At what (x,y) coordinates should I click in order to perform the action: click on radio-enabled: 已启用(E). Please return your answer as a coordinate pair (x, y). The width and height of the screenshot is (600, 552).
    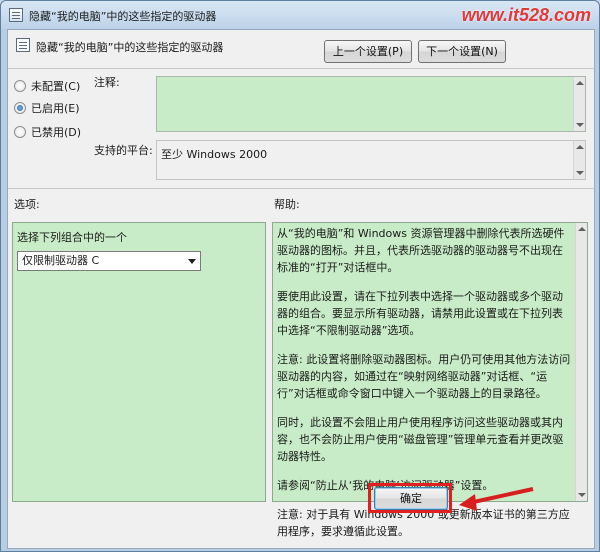
    Looking at the image, I should click on (47, 108).